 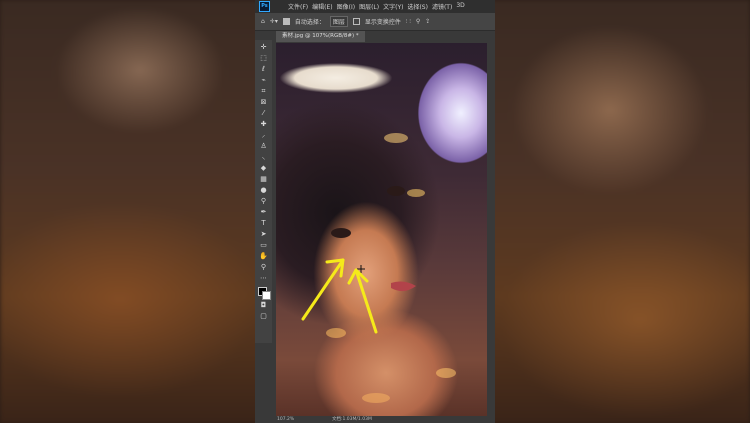 What do you see at coordinates (382, 22) in the screenshot?
I see `transform-controls-label: 显示变换控件` at bounding box center [382, 22].